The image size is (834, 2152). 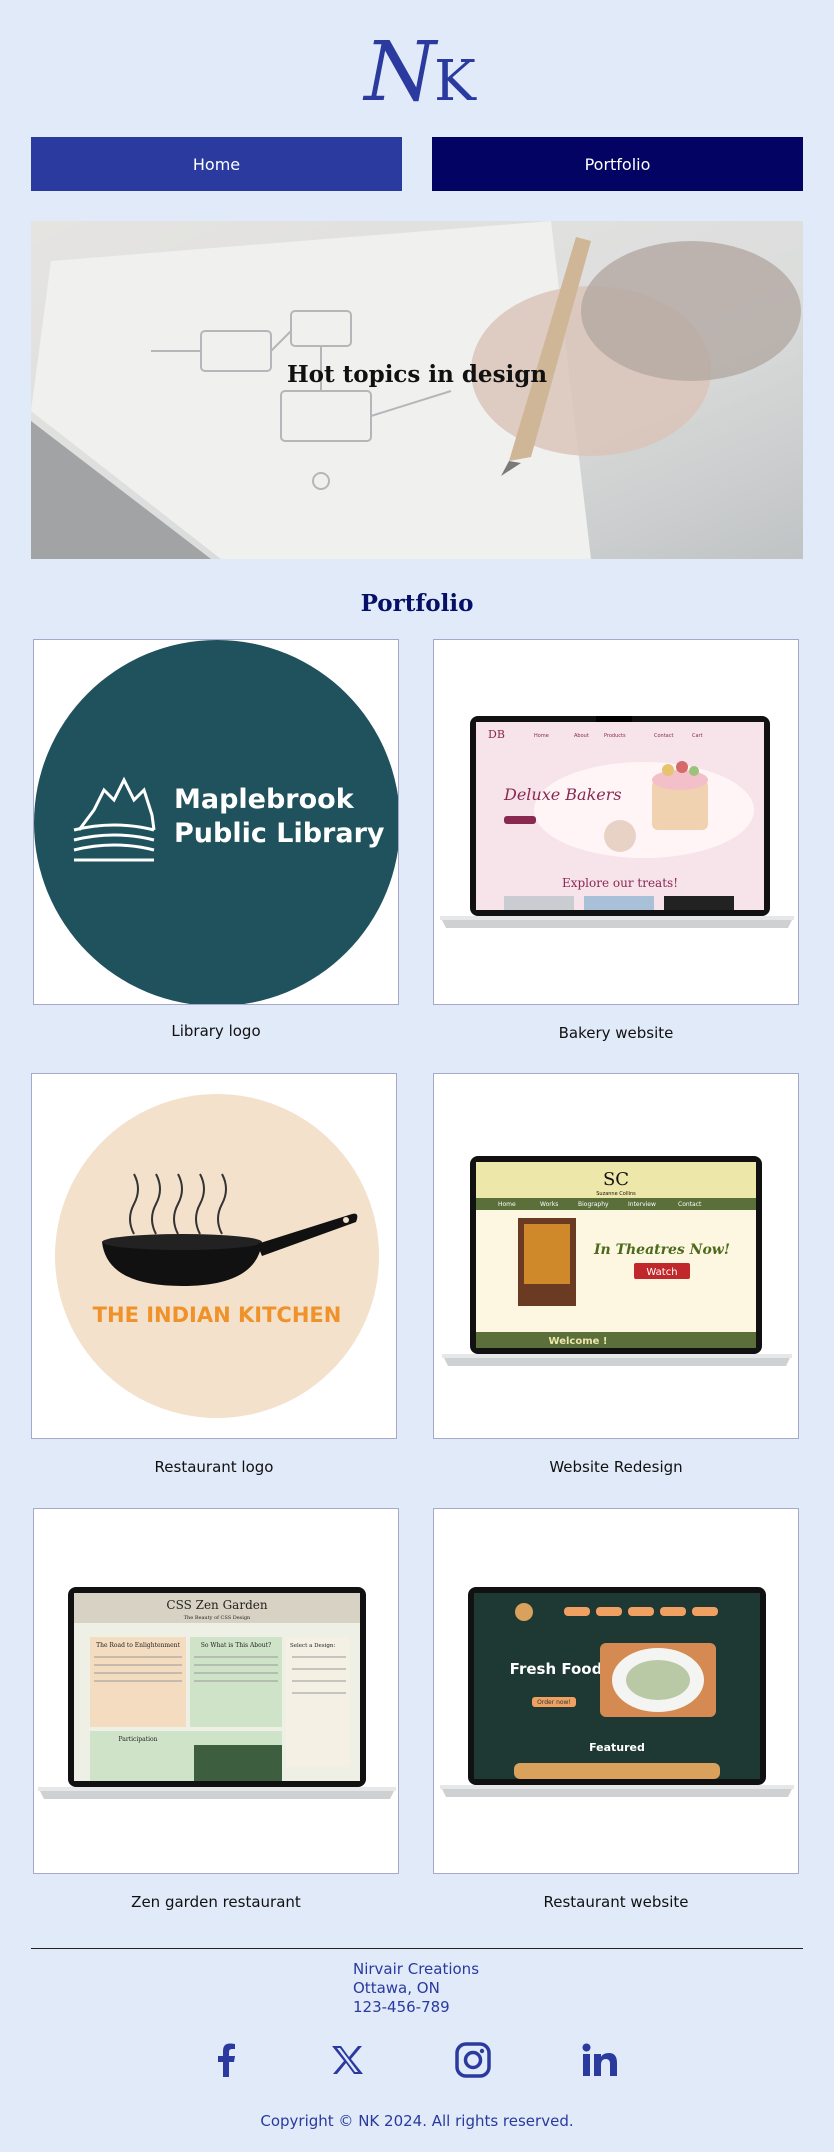 What do you see at coordinates (217, 1256) in the screenshot?
I see `restaurant-logo-image: THE INDIAN KITCHEN` at bounding box center [217, 1256].